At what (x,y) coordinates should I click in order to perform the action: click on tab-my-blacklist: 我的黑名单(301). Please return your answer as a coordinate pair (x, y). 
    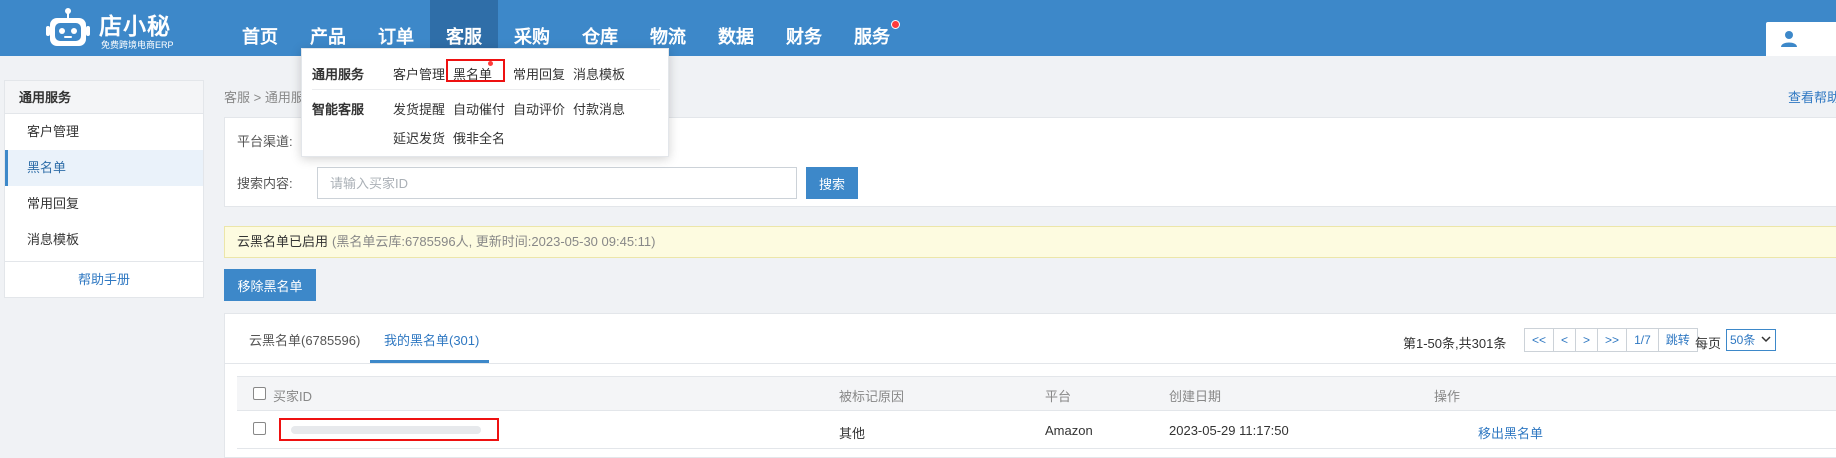
    Looking at the image, I should click on (431, 339).